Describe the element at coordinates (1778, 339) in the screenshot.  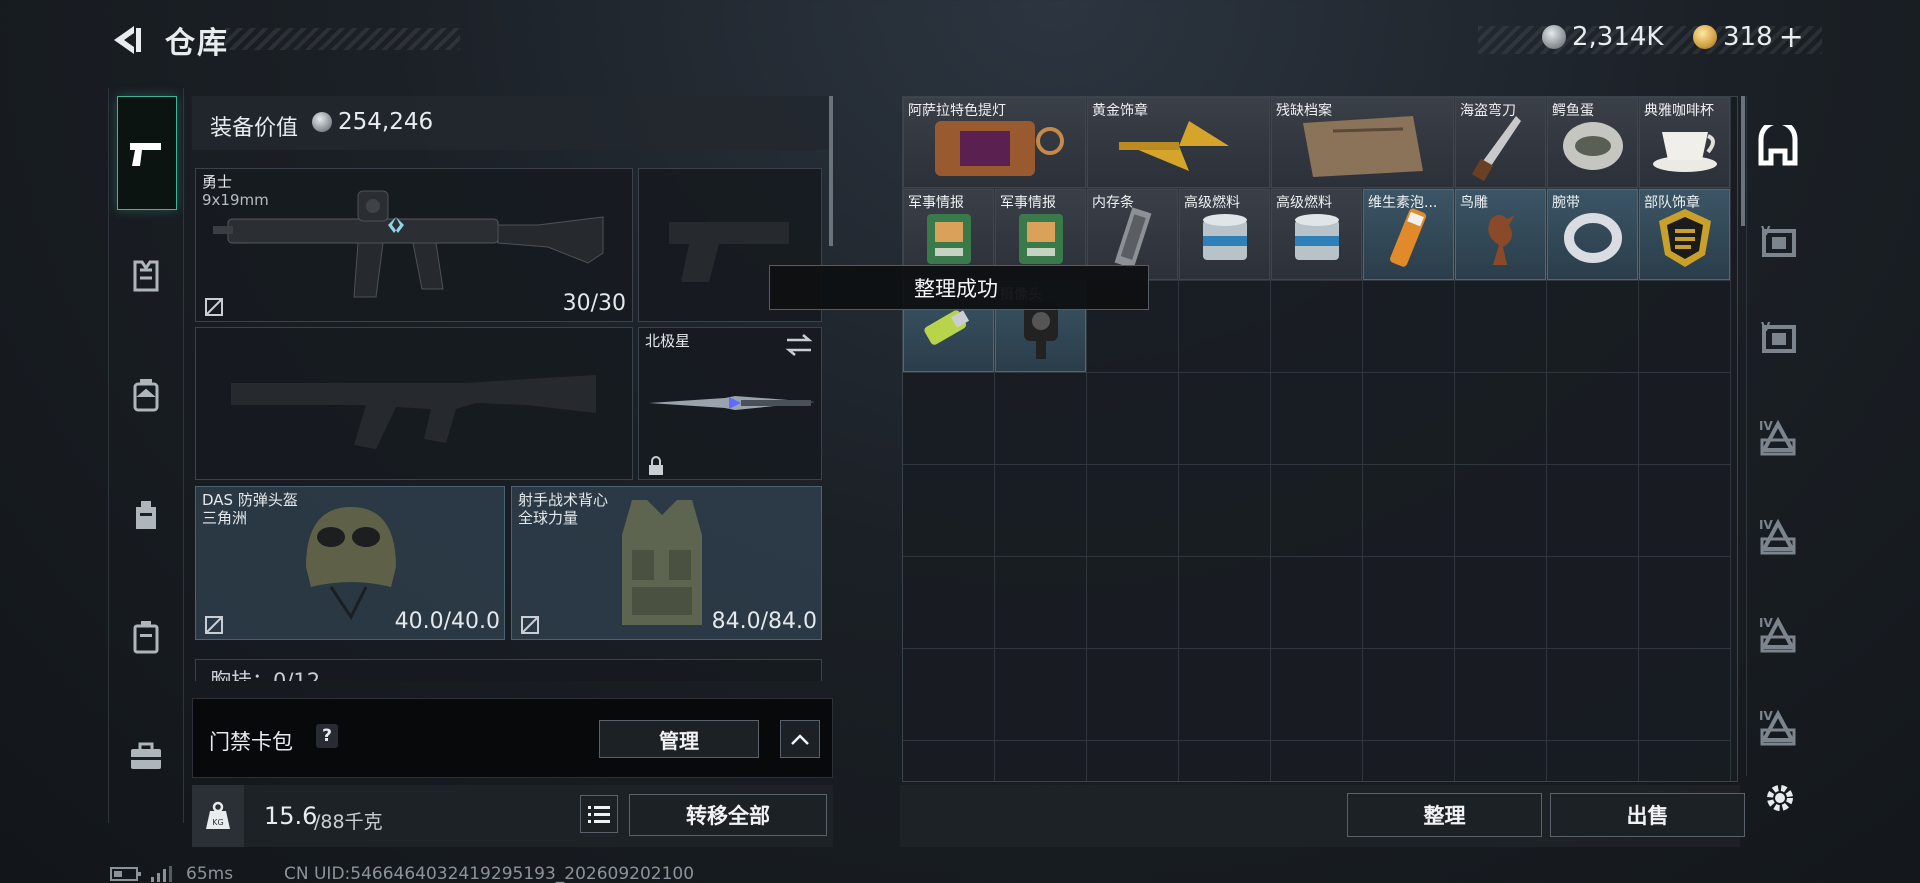
I see `warehouse-tab-5b: V` at that location.